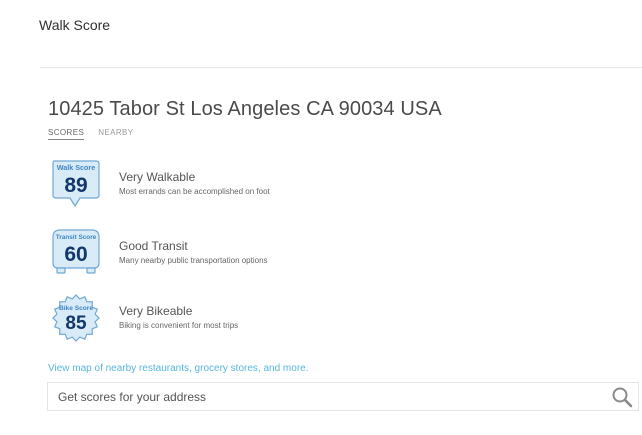  I want to click on walk-score-value: 89, so click(75, 185).